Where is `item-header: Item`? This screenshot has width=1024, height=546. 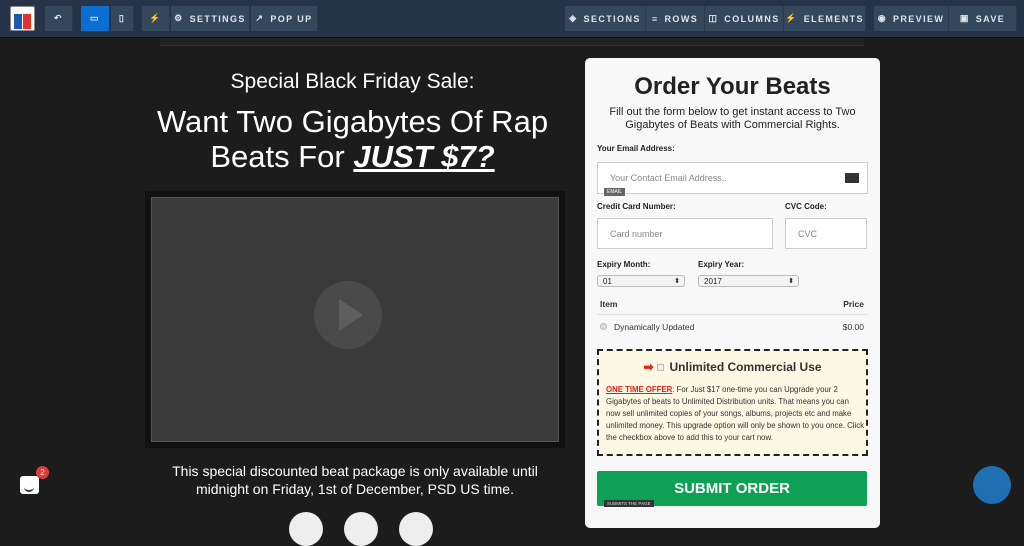
item-header: Item is located at coordinates (609, 304).